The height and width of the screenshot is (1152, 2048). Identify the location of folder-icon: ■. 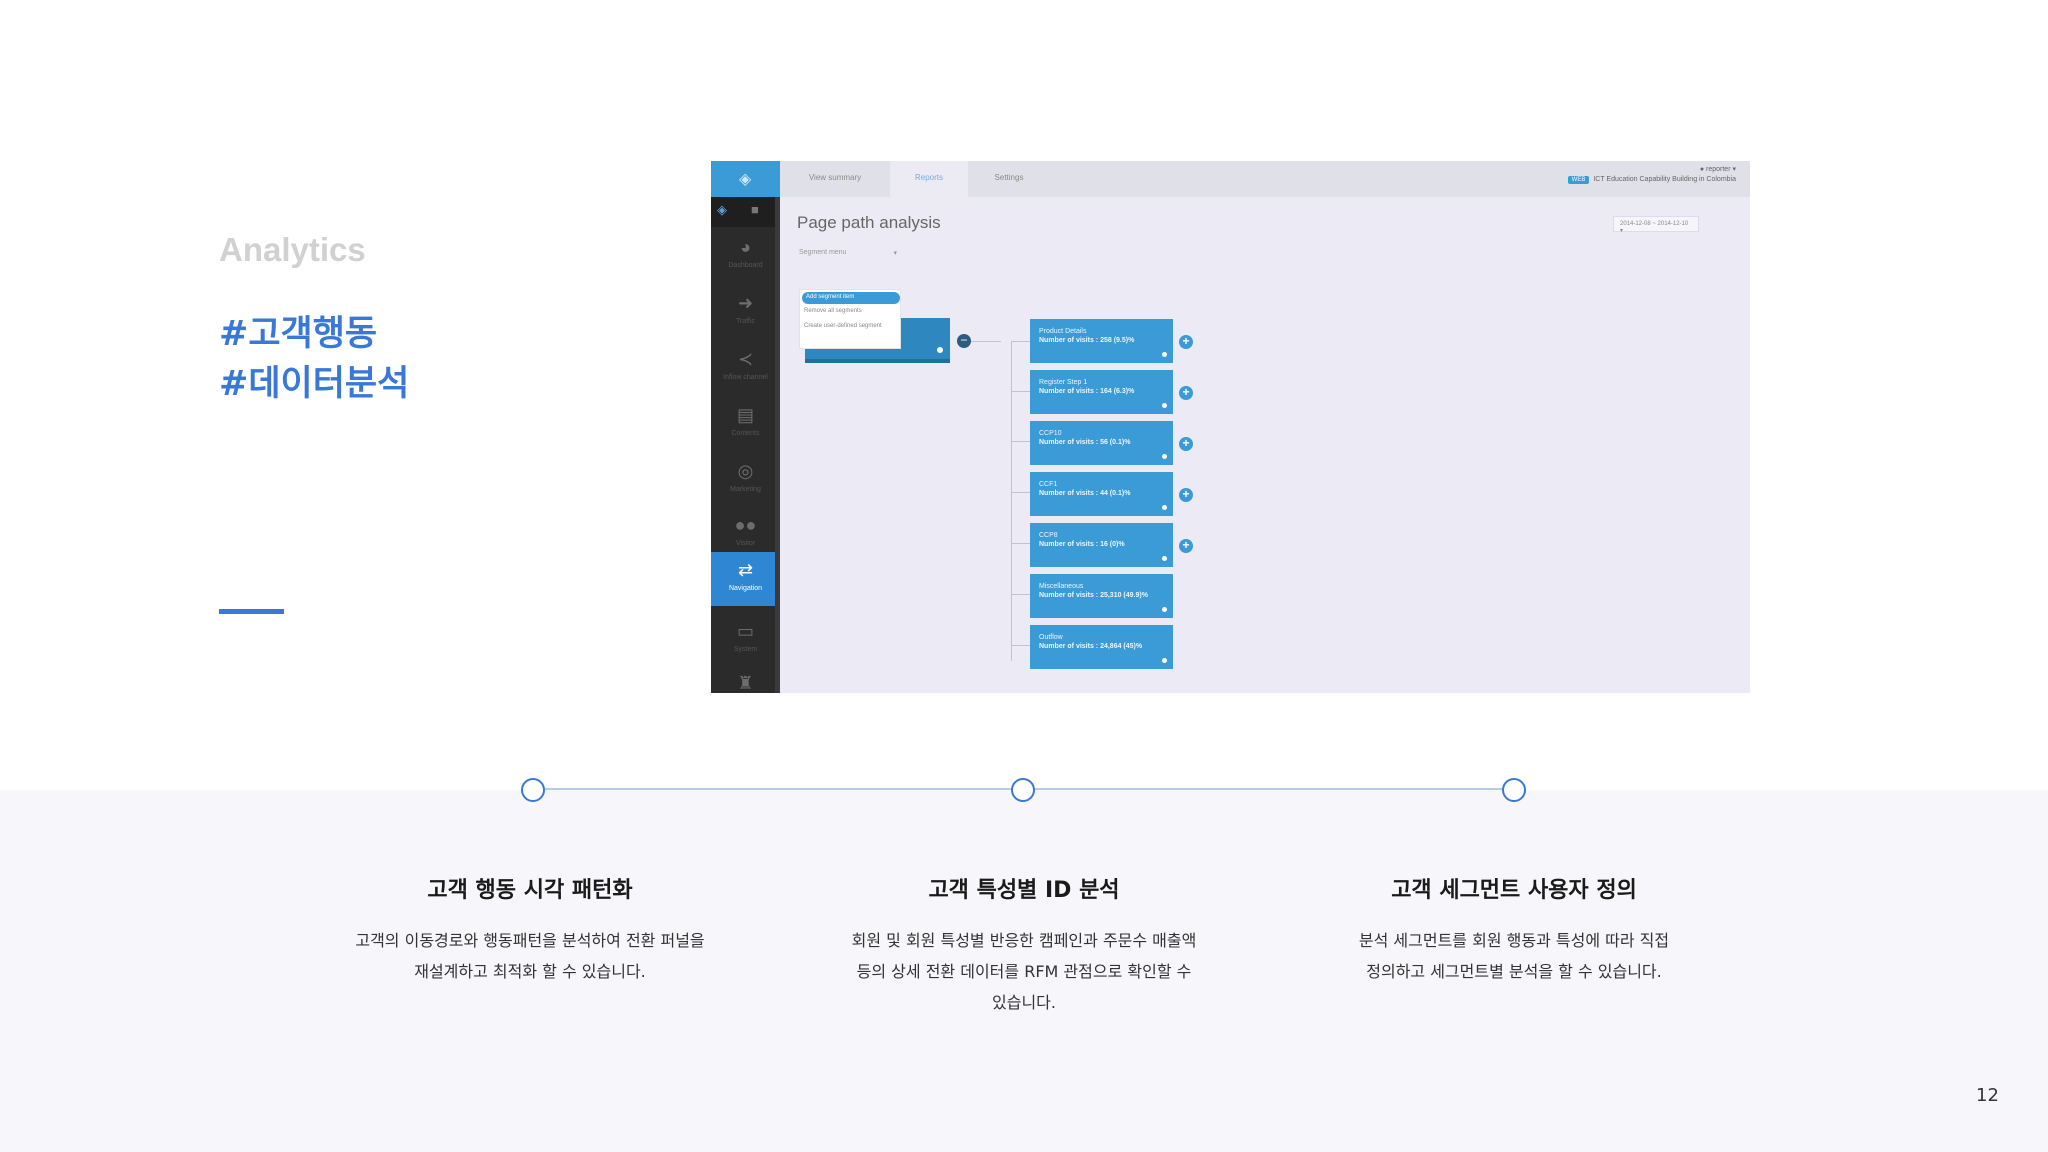
(755, 209).